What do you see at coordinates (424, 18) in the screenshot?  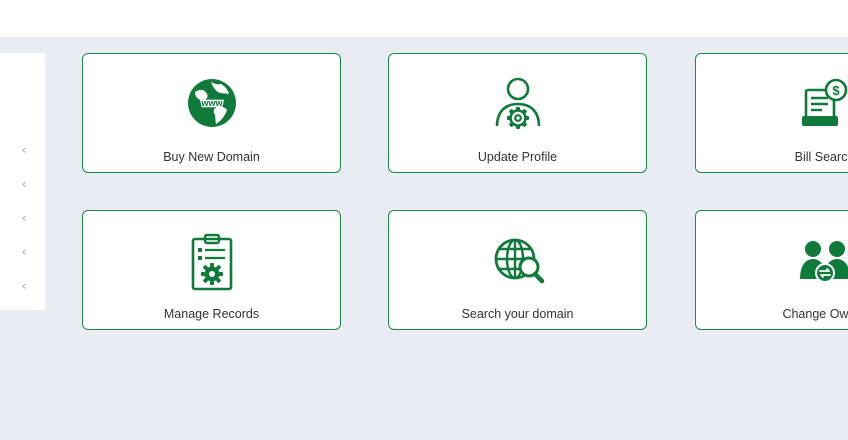 I see `top-header-bar` at bounding box center [424, 18].